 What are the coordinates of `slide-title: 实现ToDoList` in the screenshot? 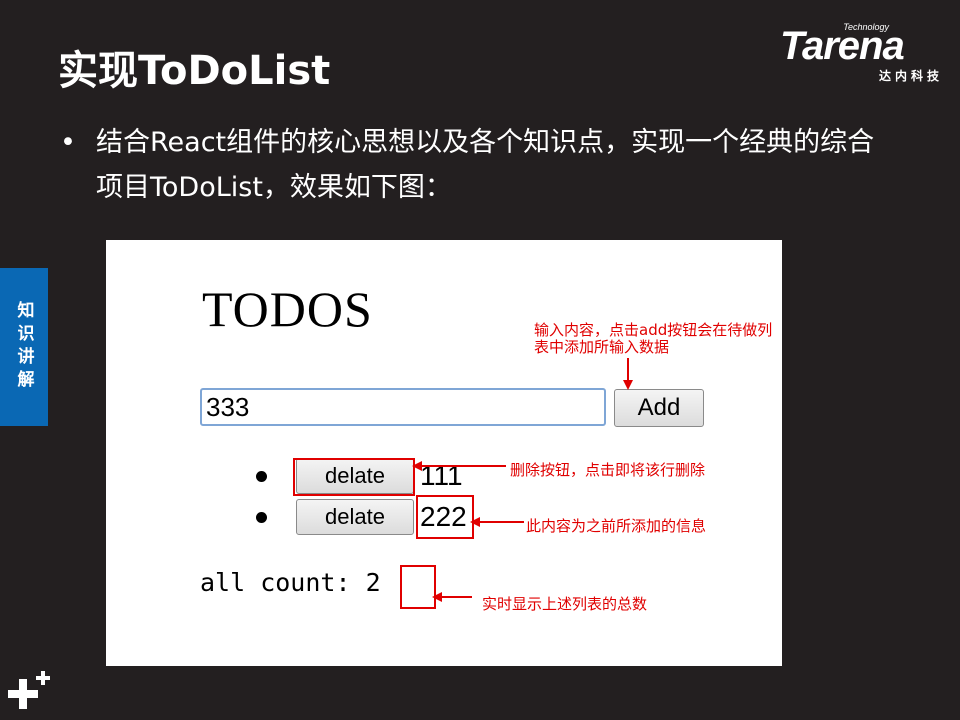 It's located at (194, 71).